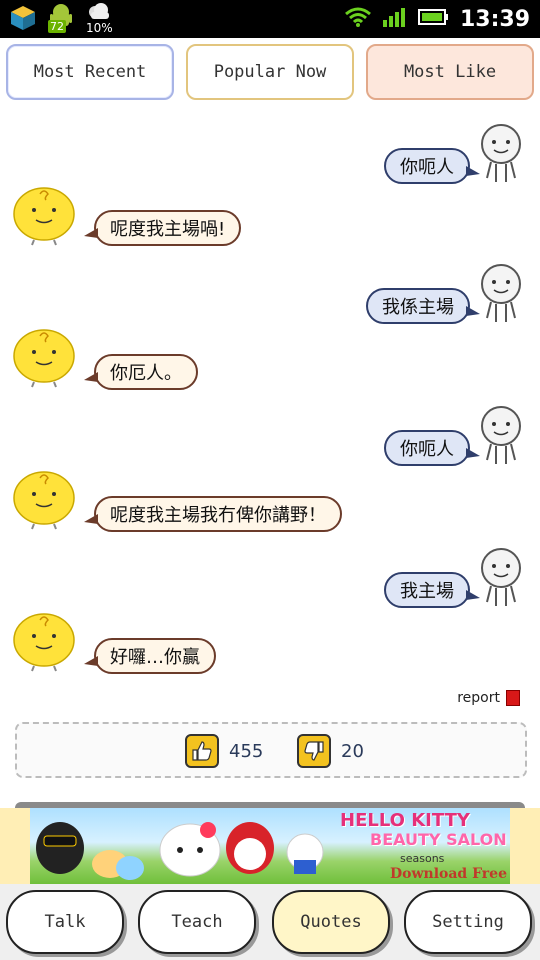 This screenshot has height=960, width=540. I want to click on dislike-button: 20, so click(330, 751).